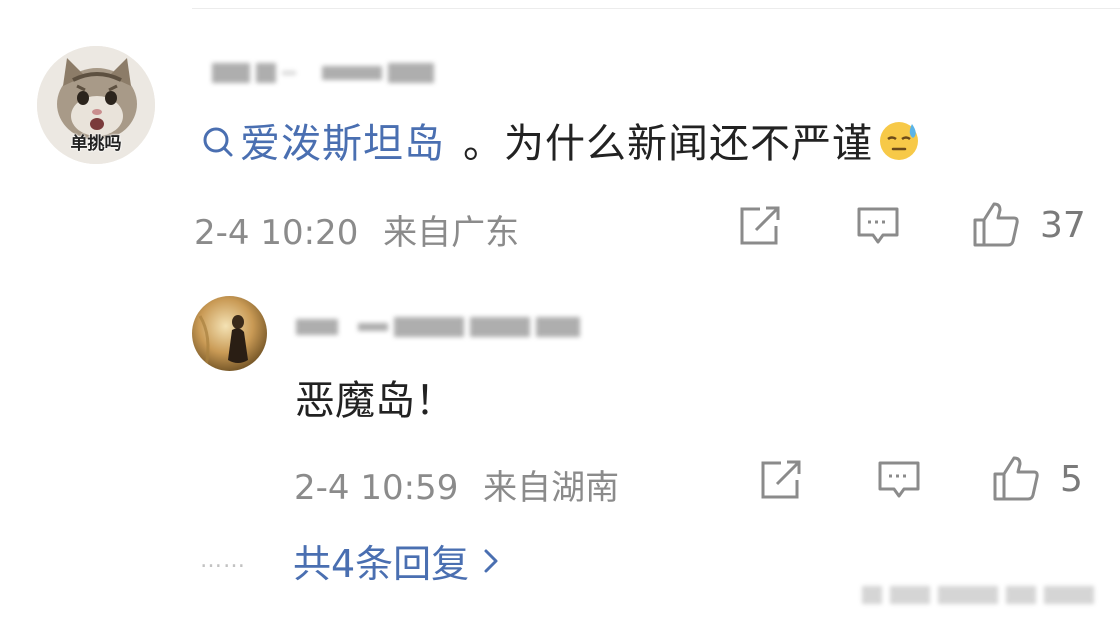 The image size is (1120, 617). I want to click on top-divider, so click(656, 8).